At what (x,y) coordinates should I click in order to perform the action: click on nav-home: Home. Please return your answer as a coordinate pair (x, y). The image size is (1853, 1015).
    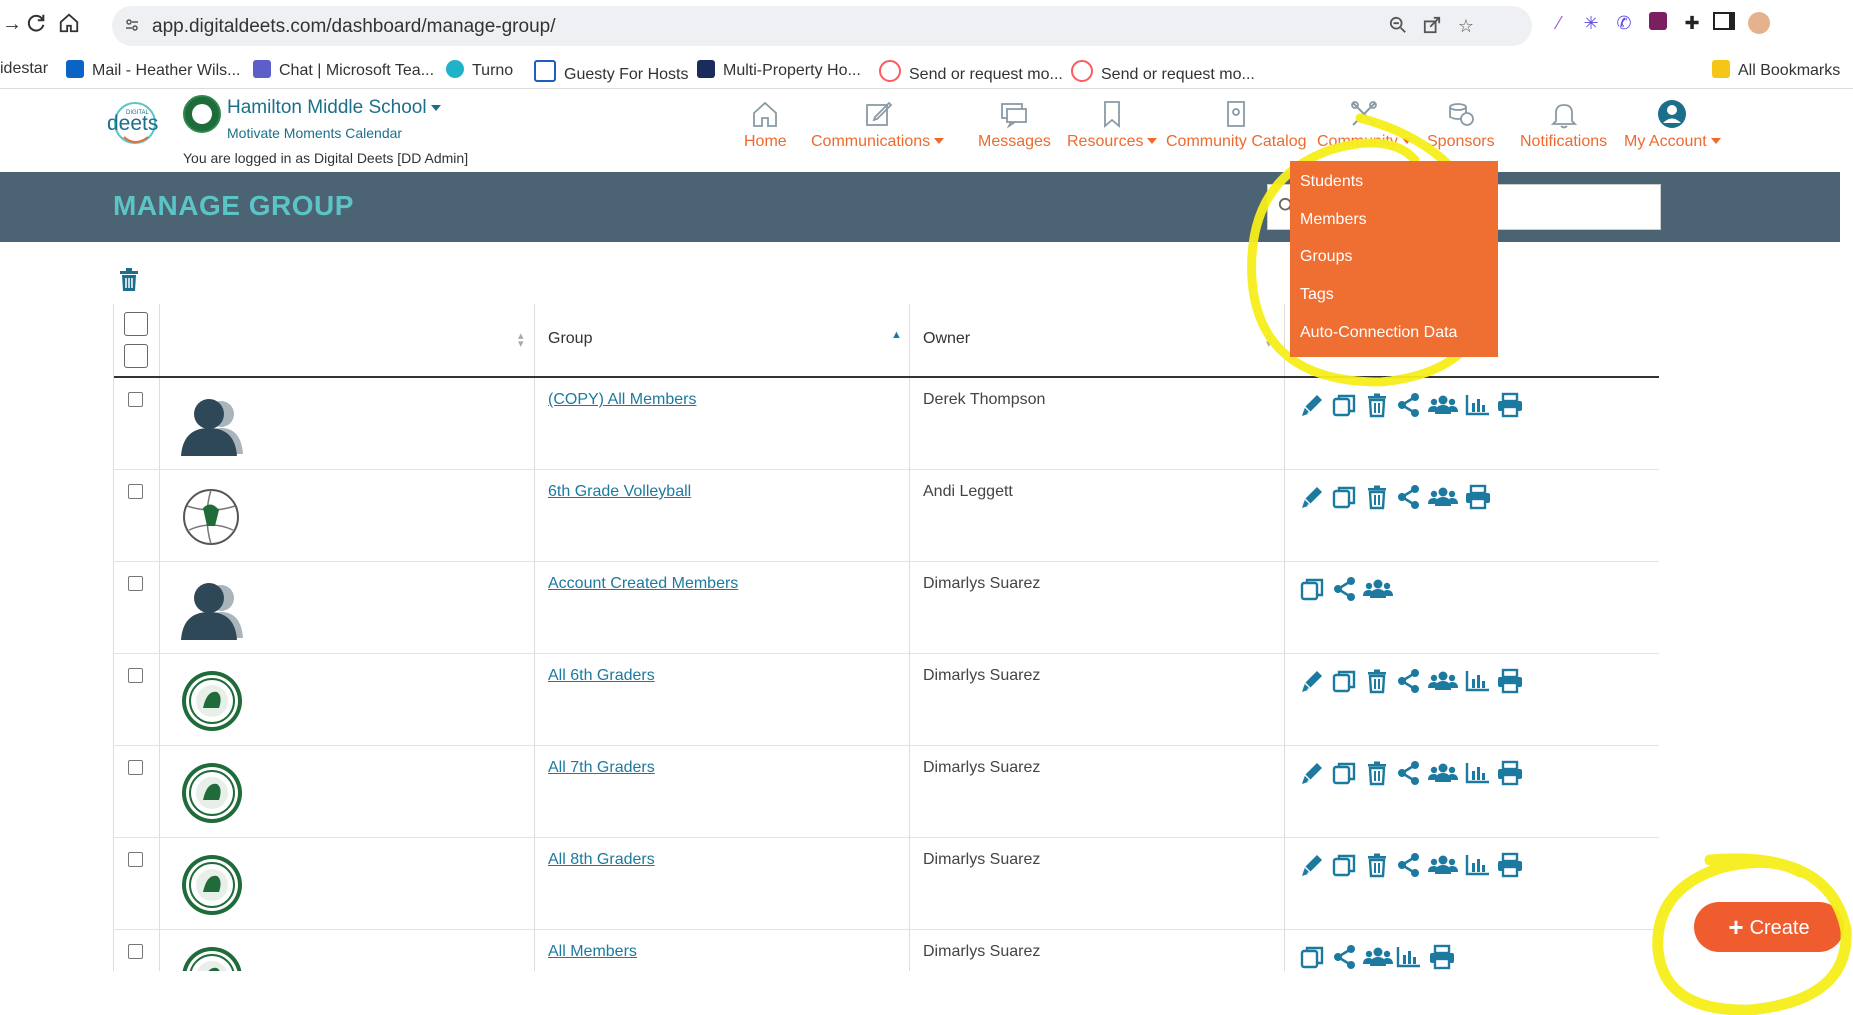
    Looking at the image, I should click on (765, 125).